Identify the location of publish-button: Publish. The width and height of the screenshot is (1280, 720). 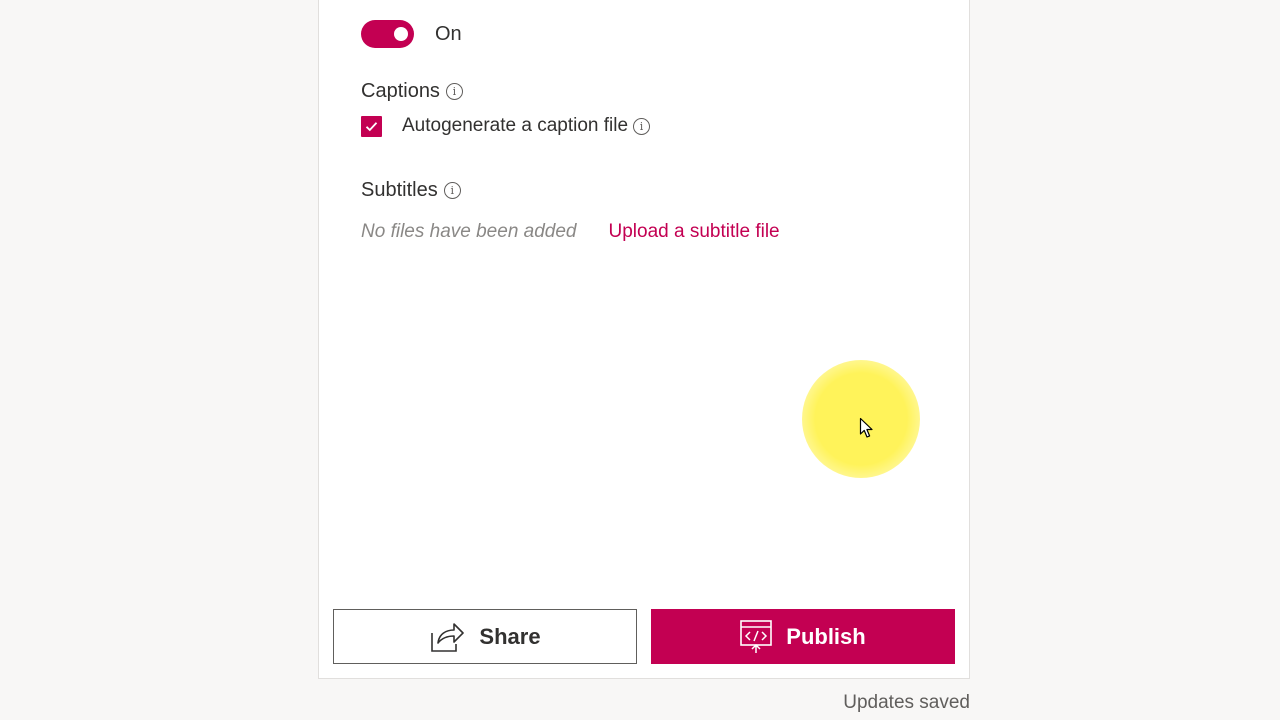
(803, 636).